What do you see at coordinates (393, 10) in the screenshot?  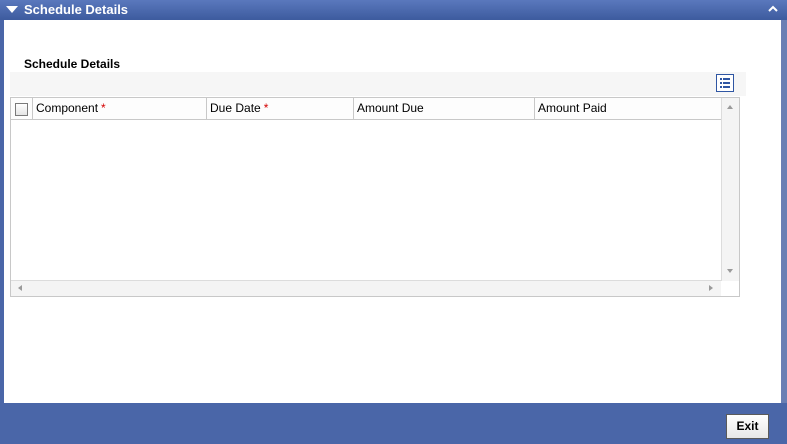 I see `window-header: Schedule Details` at bounding box center [393, 10].